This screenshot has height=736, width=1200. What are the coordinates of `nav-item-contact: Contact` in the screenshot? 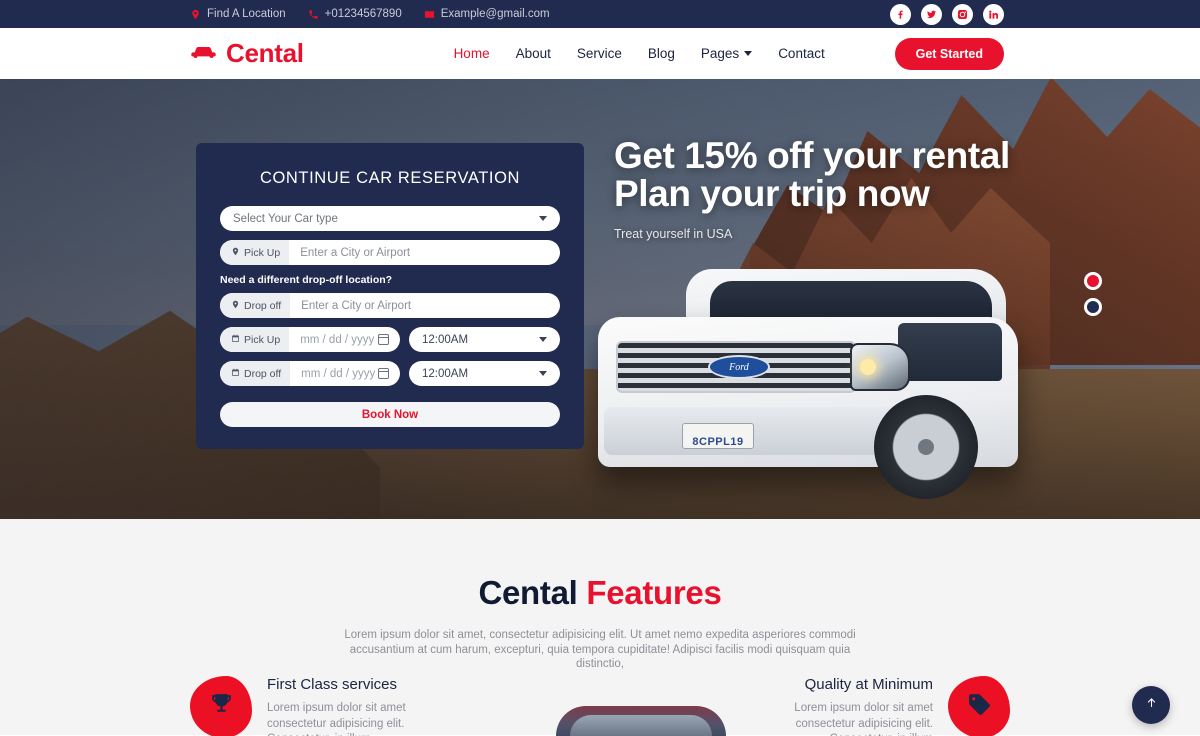 It's located at (801, 53).